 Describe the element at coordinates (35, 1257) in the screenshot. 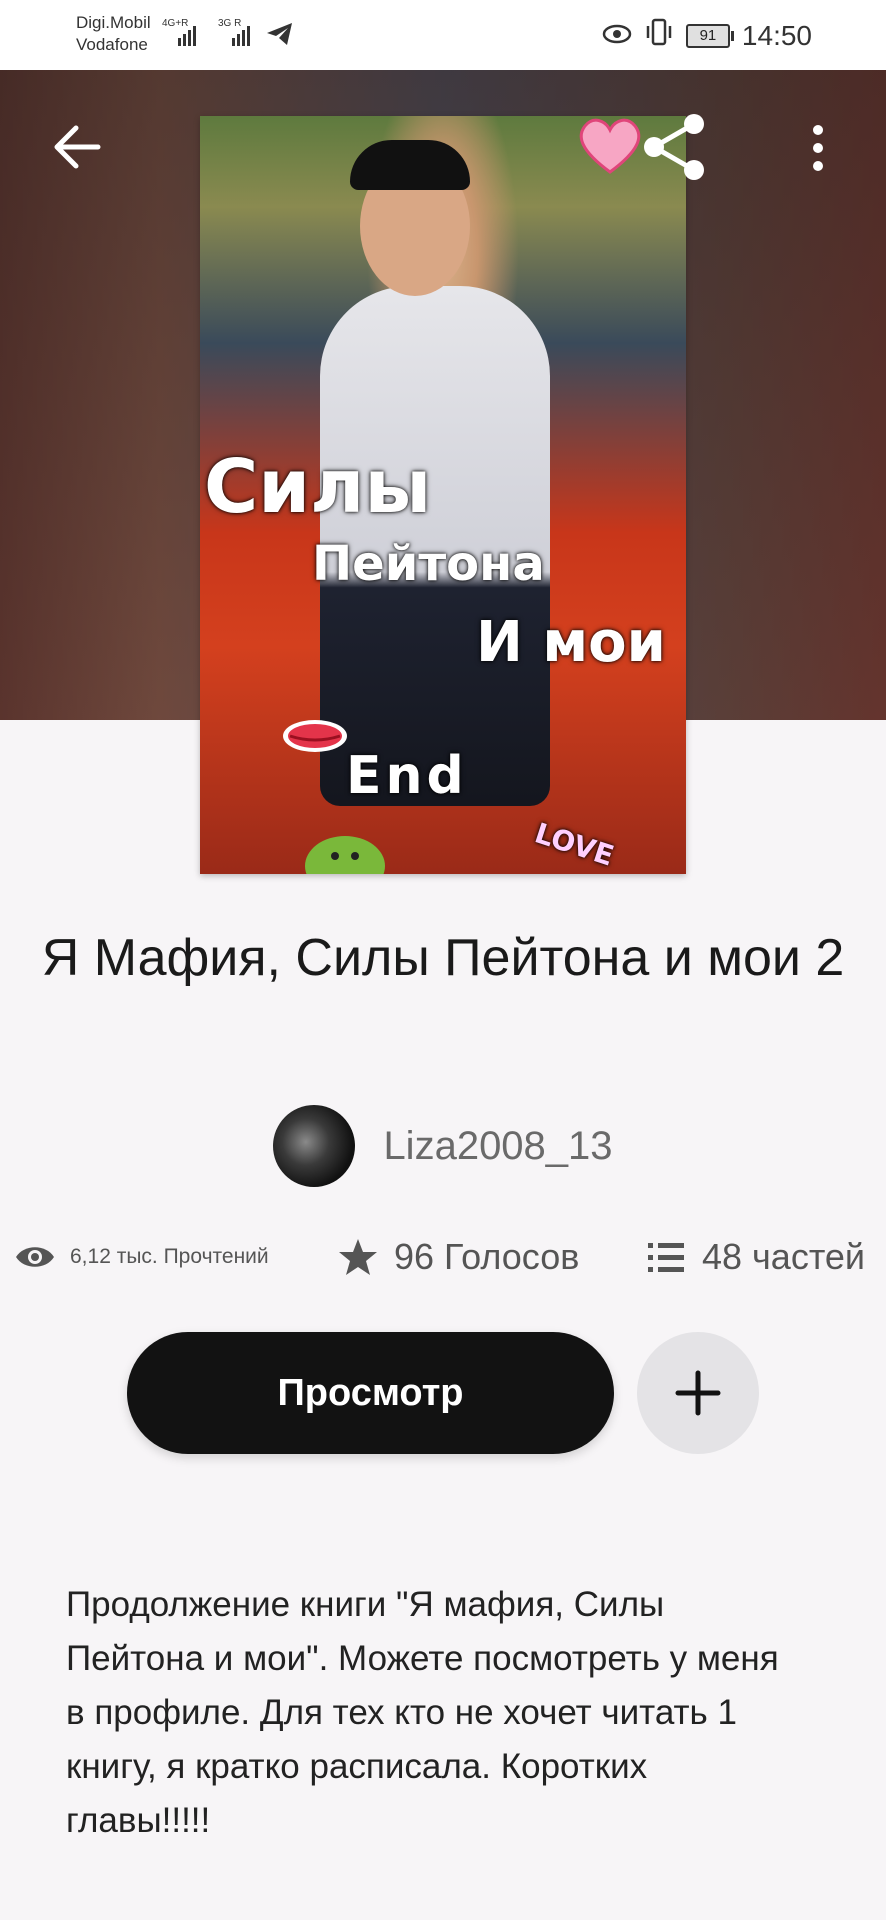

I see `eye-icon` at that location.